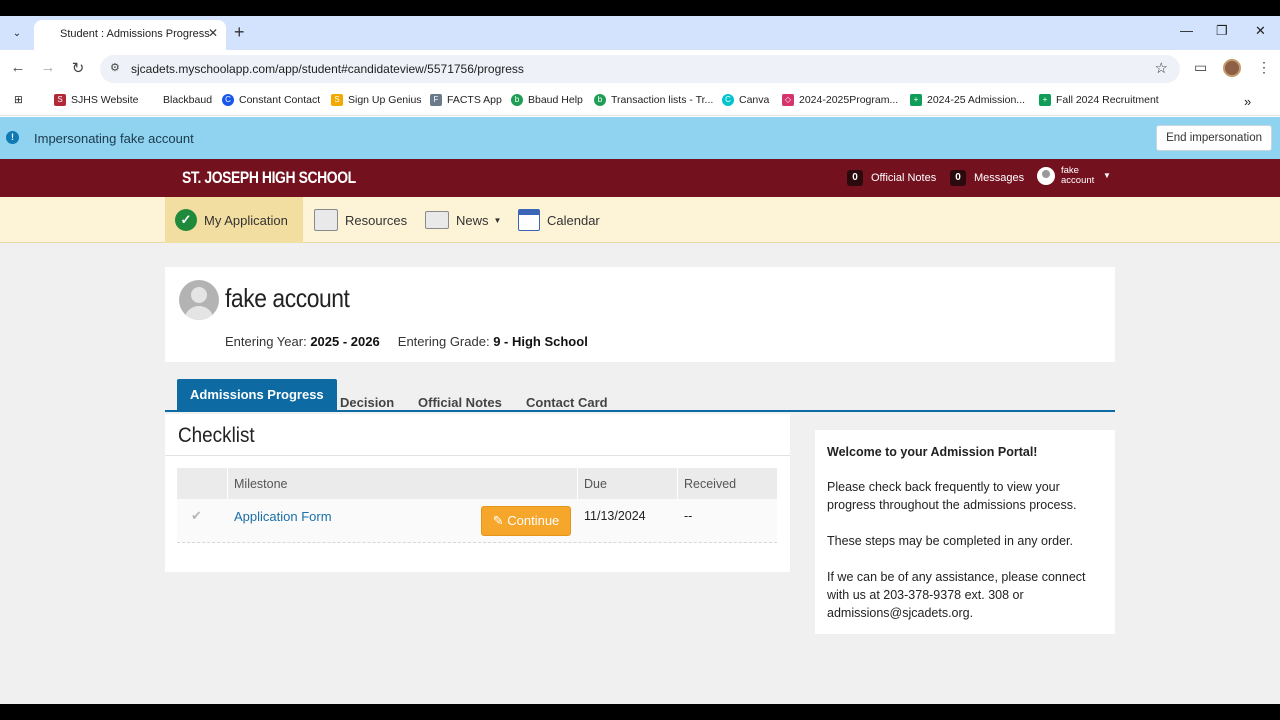 The image size is (1280, 720). What do you see at coordinates (526, 521) in the screenshot?
I see `continue-button: ✎ Continue` at bounding box center [526, 521].